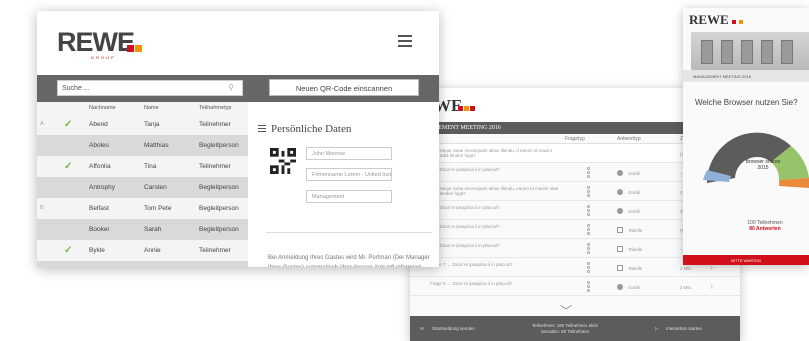  What do you see at coordinates (142, 229) in the screenshot?
I see `guest-row: Booker Sarah Begleitperson` at bounding box center [142, 229].